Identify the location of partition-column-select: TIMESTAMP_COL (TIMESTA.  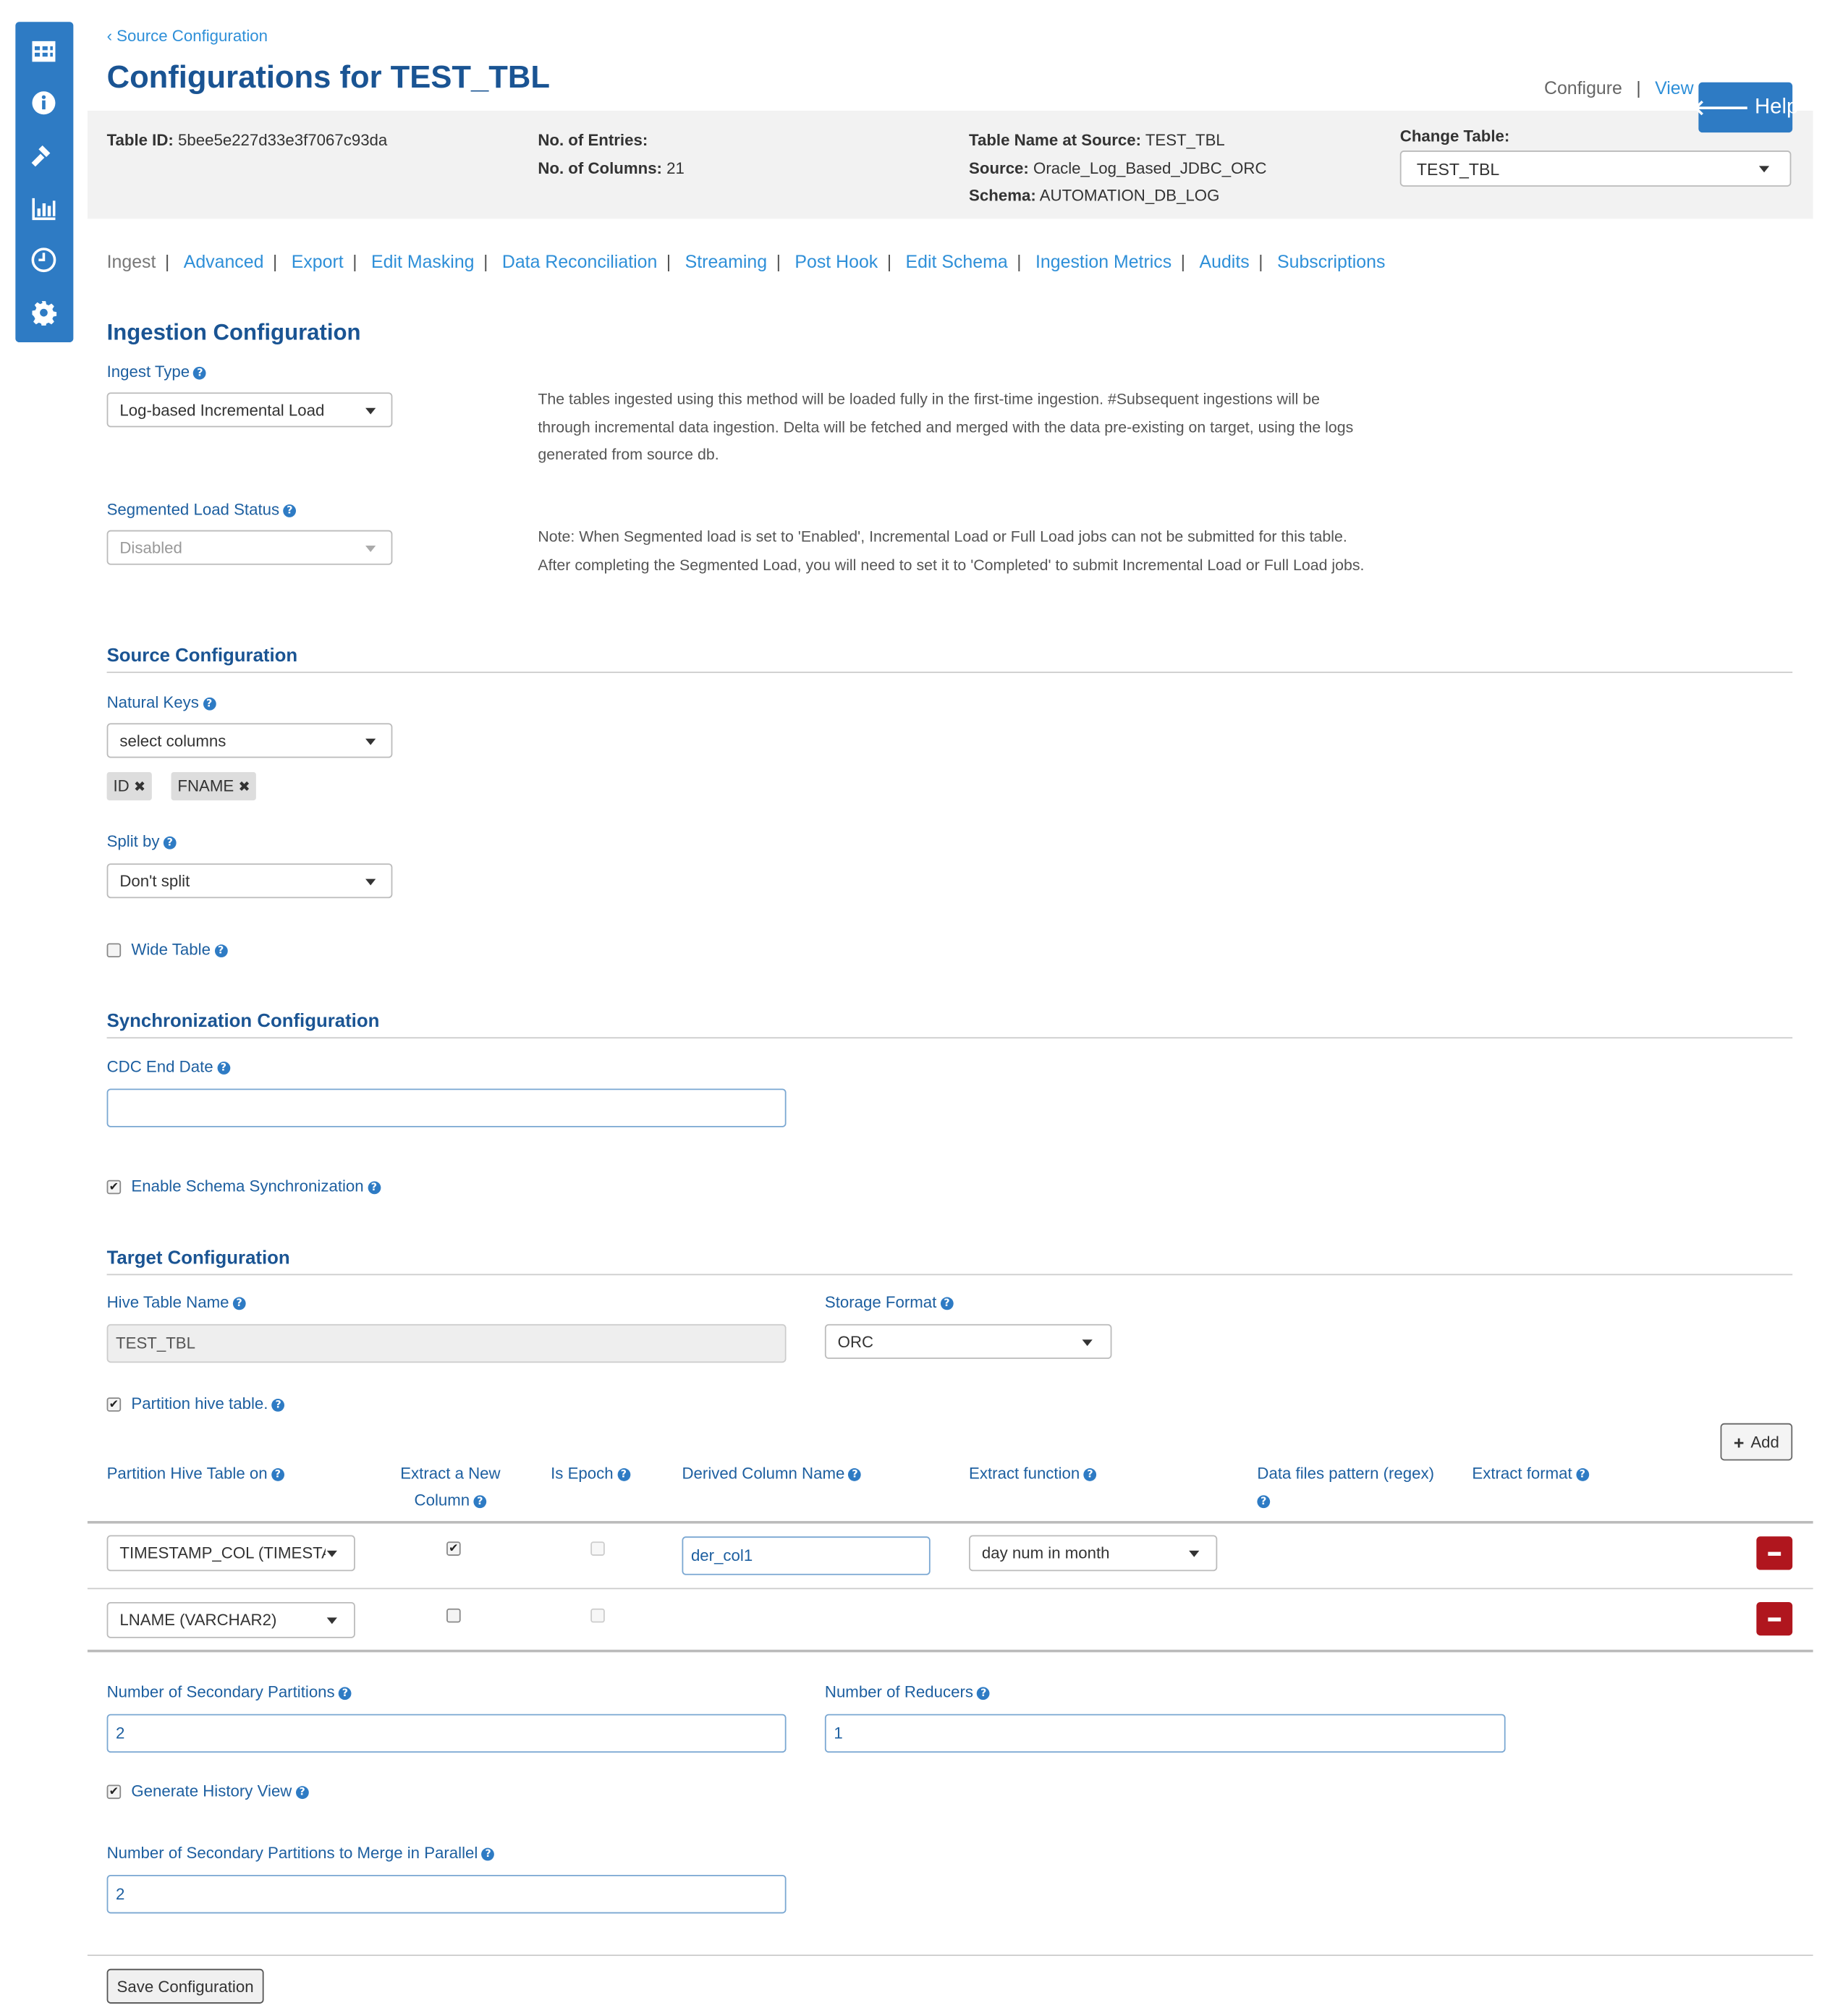
(231, 1553).